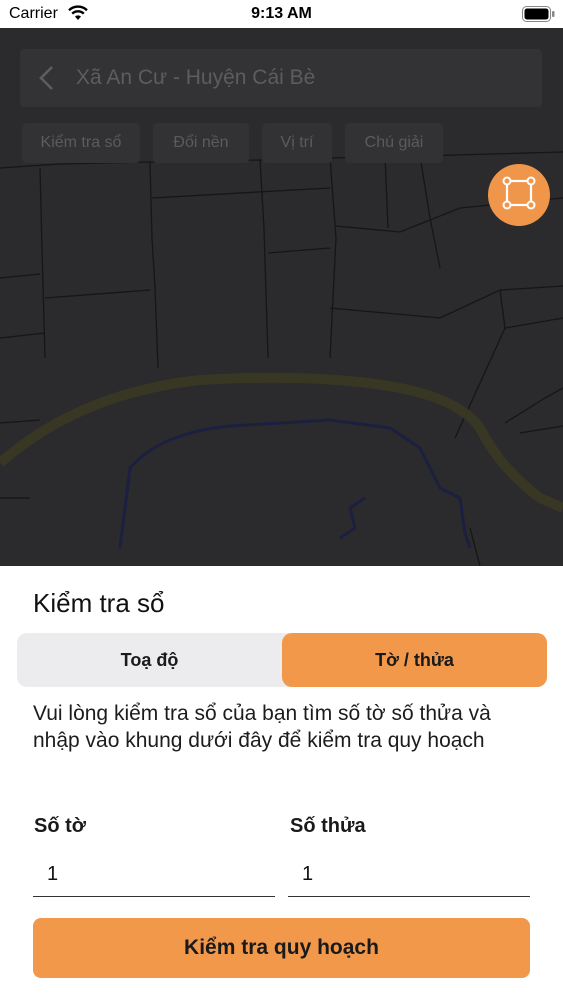  I want to click on battery-icon, so click(538, 14).